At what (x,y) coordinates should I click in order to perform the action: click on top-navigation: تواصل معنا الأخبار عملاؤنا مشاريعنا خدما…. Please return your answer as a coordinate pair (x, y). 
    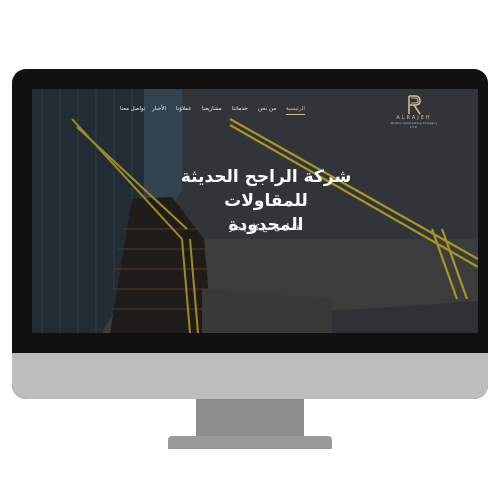
    Looking at the image, I should click on (255, 112).